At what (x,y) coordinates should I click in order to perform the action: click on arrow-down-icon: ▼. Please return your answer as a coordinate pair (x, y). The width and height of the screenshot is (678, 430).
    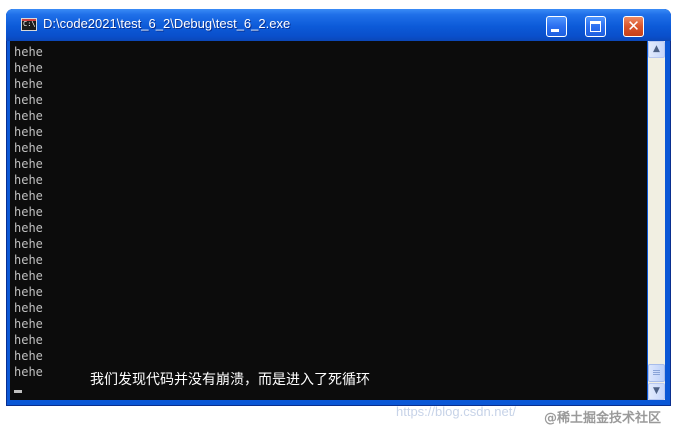
    Looking at the image, I should click on (656, 391).